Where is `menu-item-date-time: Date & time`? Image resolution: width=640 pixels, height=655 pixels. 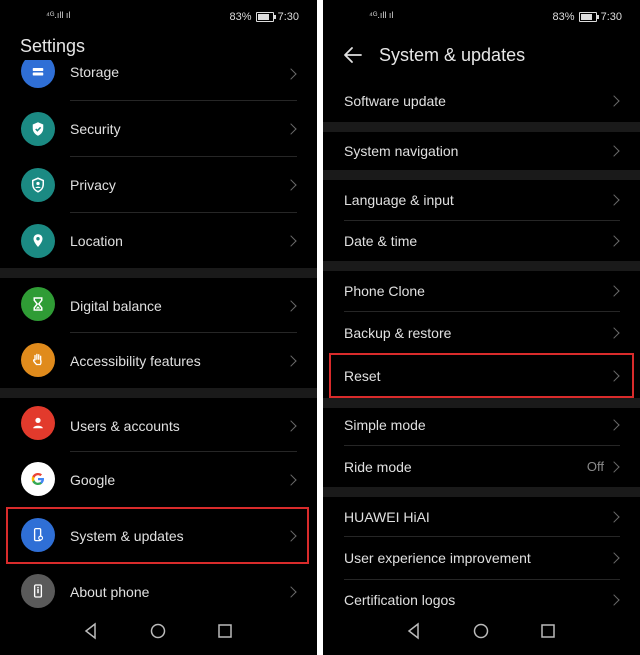
menu-item-date-time: Date & time is located at coordinates (481, 241).